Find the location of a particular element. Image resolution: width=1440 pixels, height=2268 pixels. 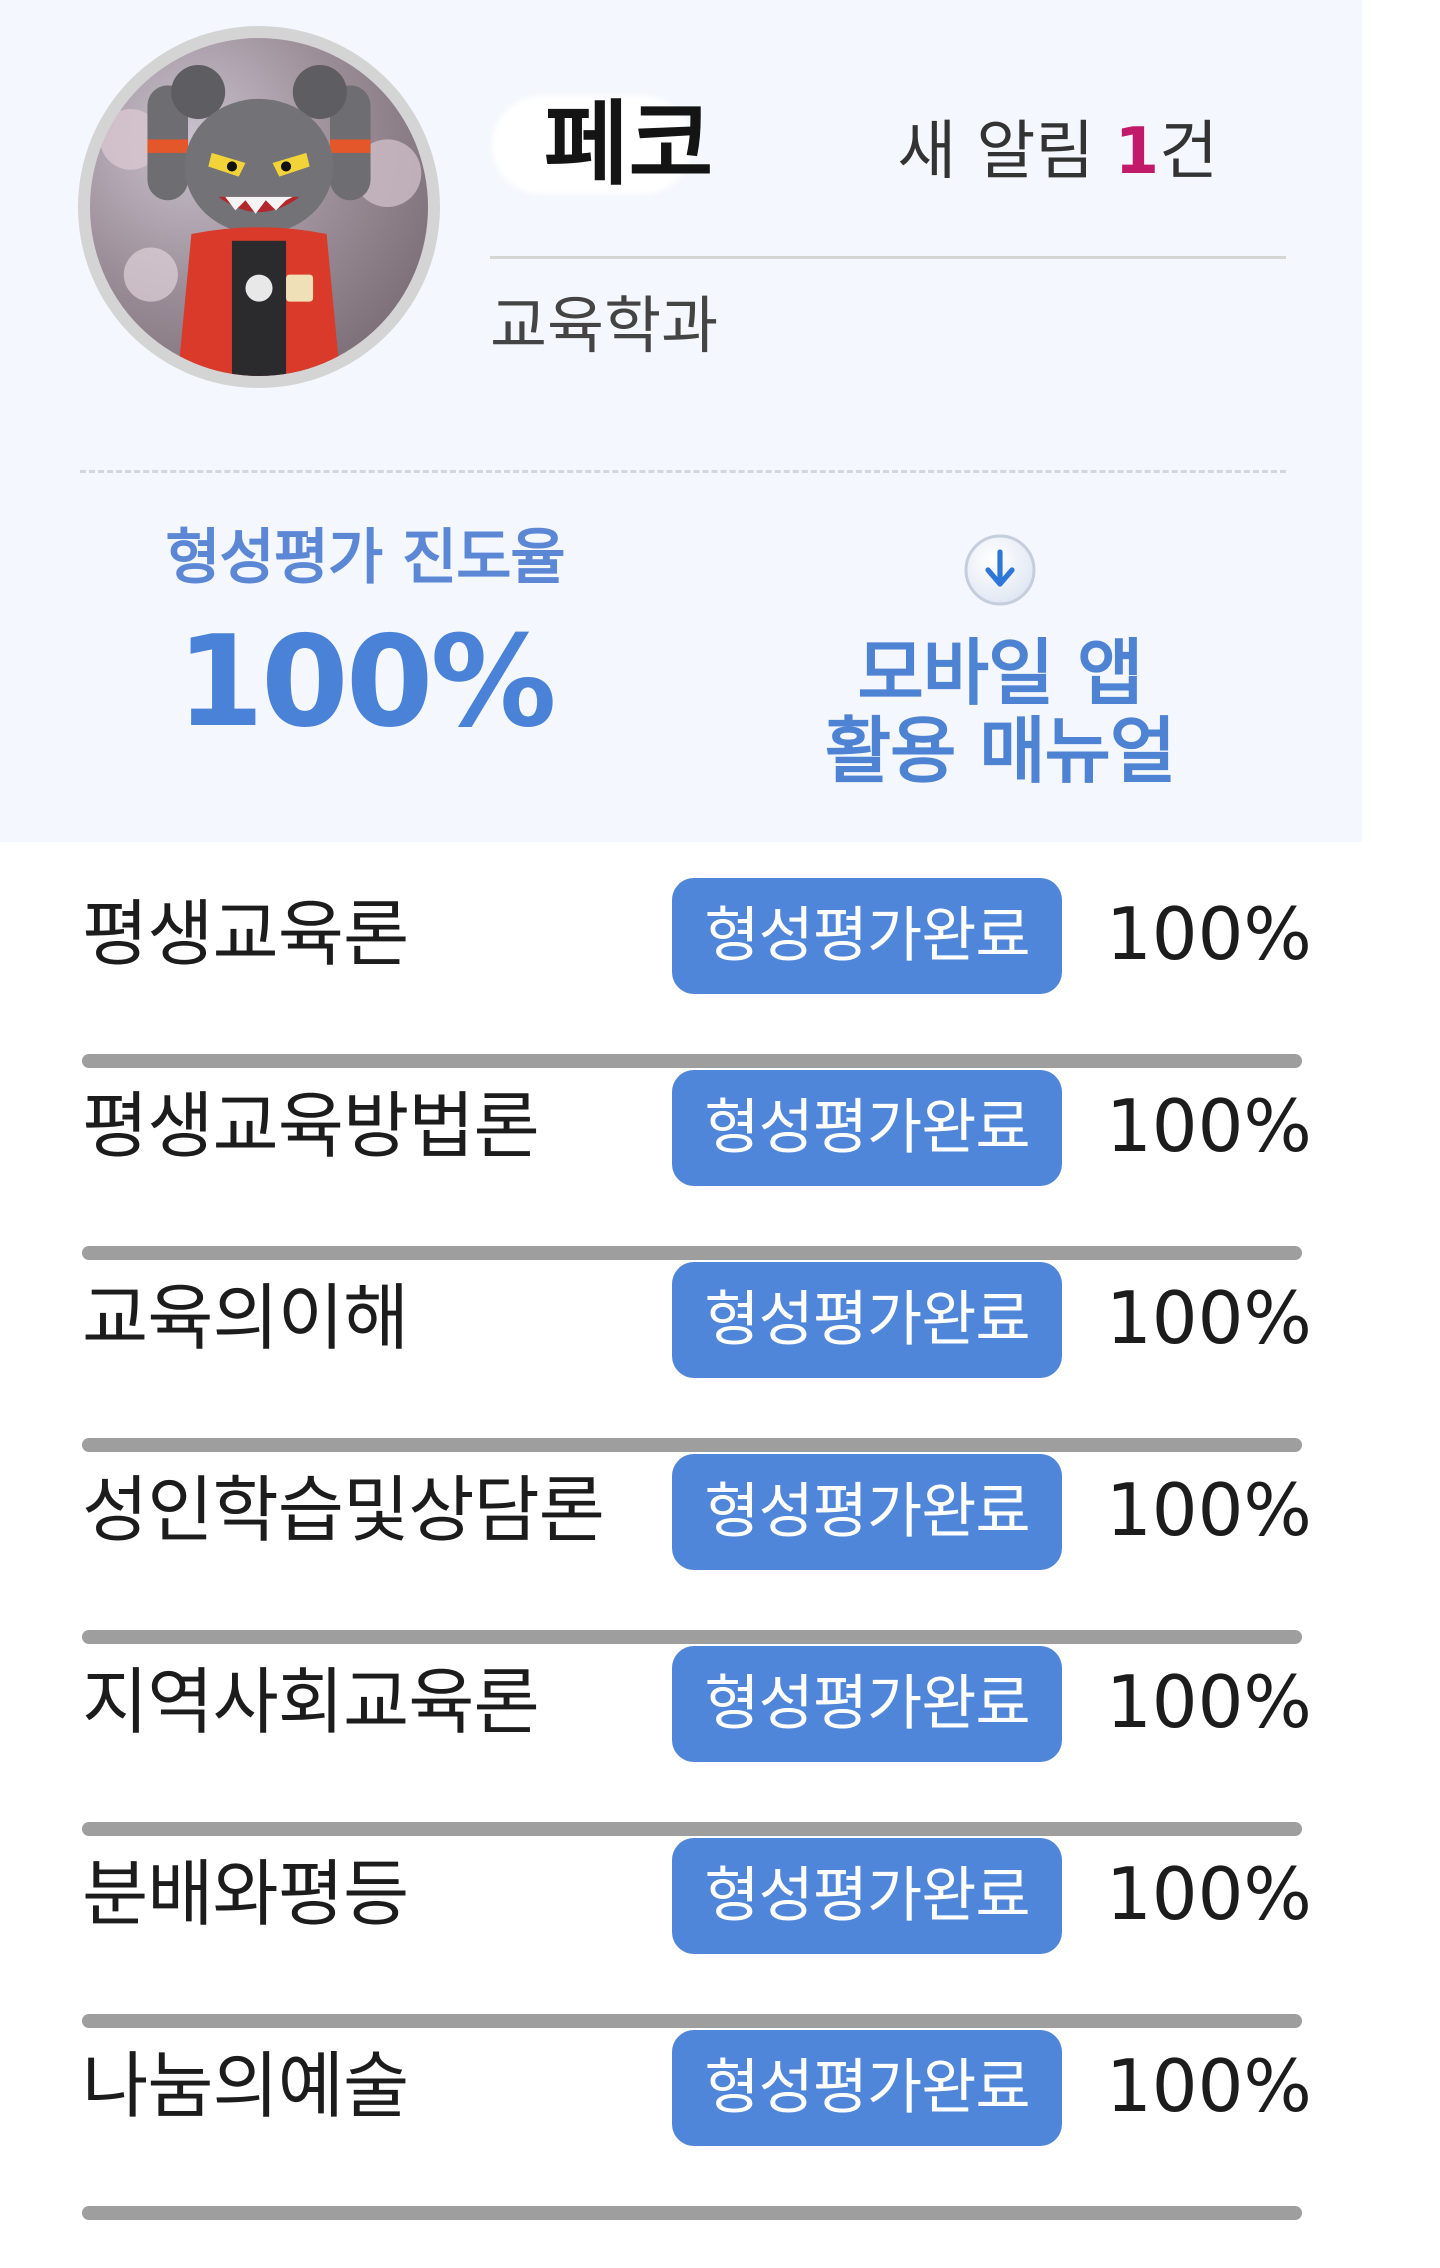

avatar-image is located at coordinates (259, 207).